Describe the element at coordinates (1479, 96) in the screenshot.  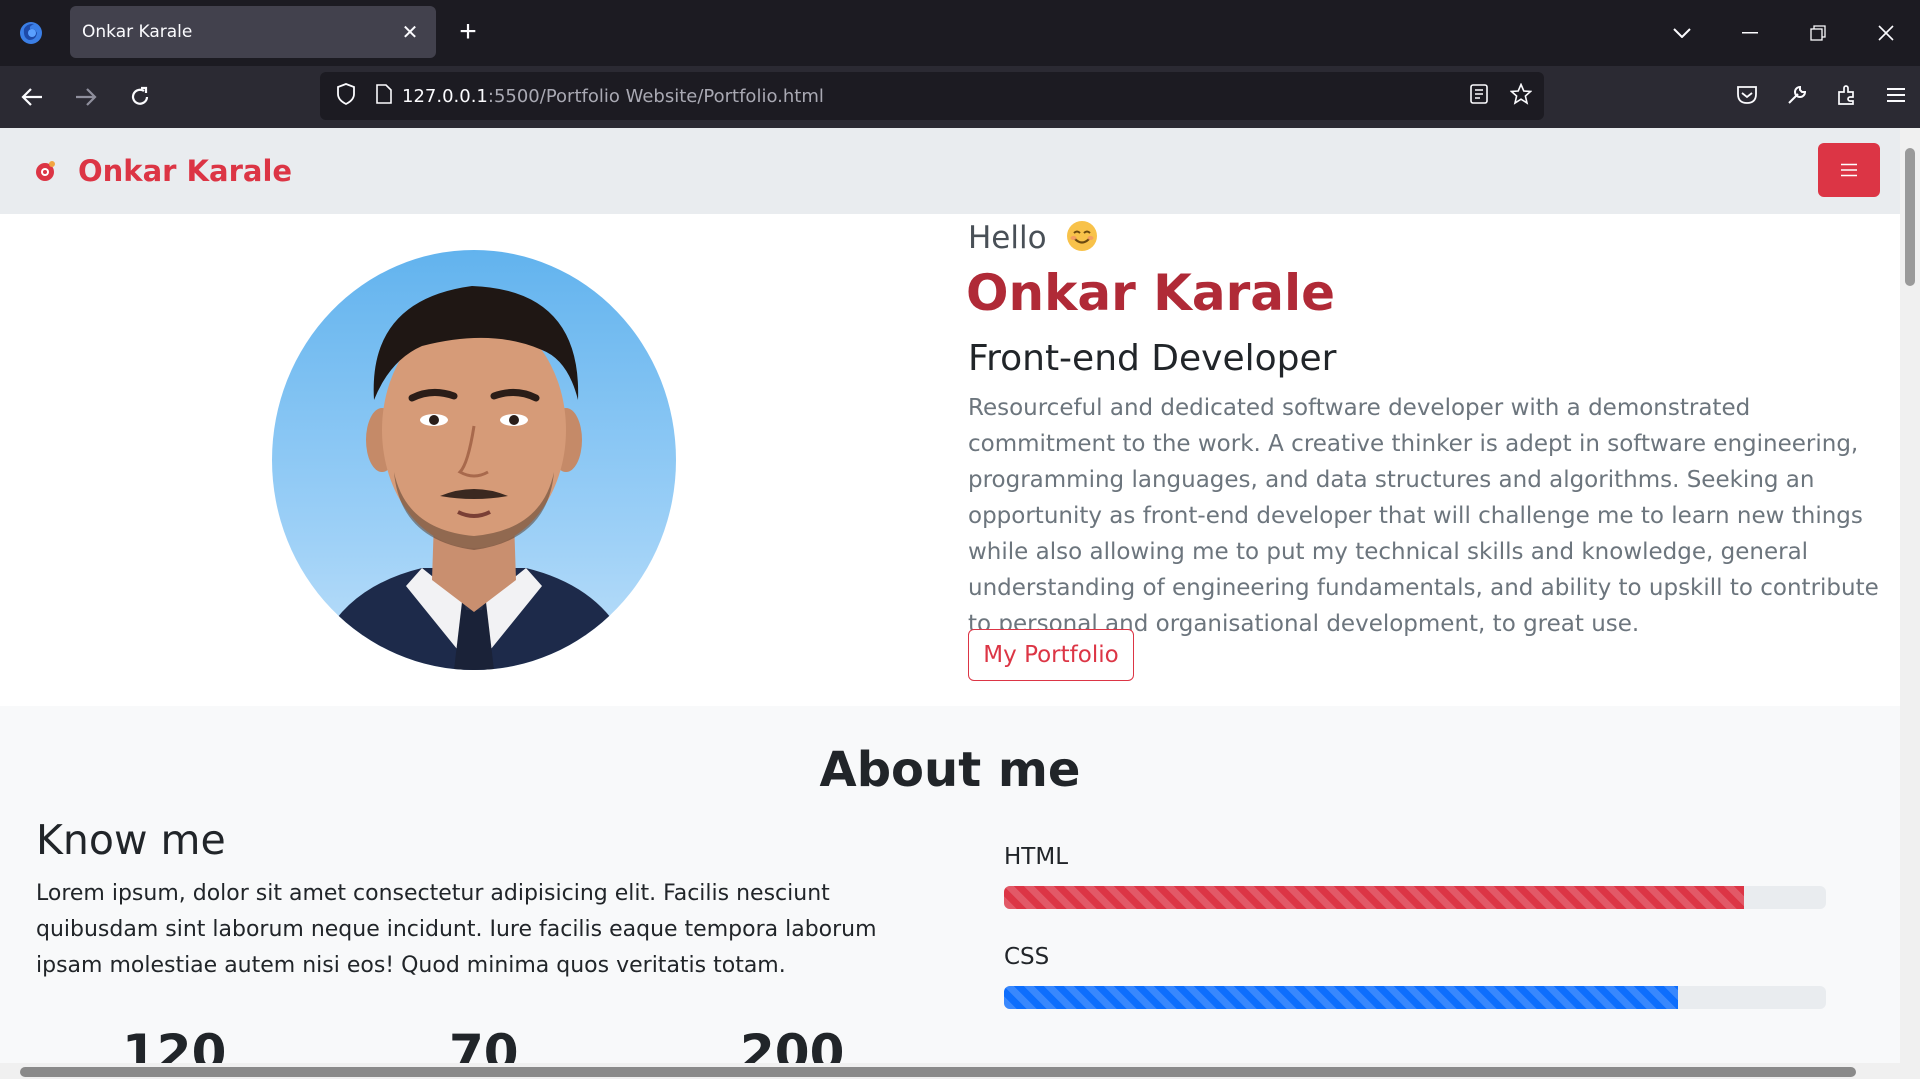
I see `reader-view-icon` at that location.